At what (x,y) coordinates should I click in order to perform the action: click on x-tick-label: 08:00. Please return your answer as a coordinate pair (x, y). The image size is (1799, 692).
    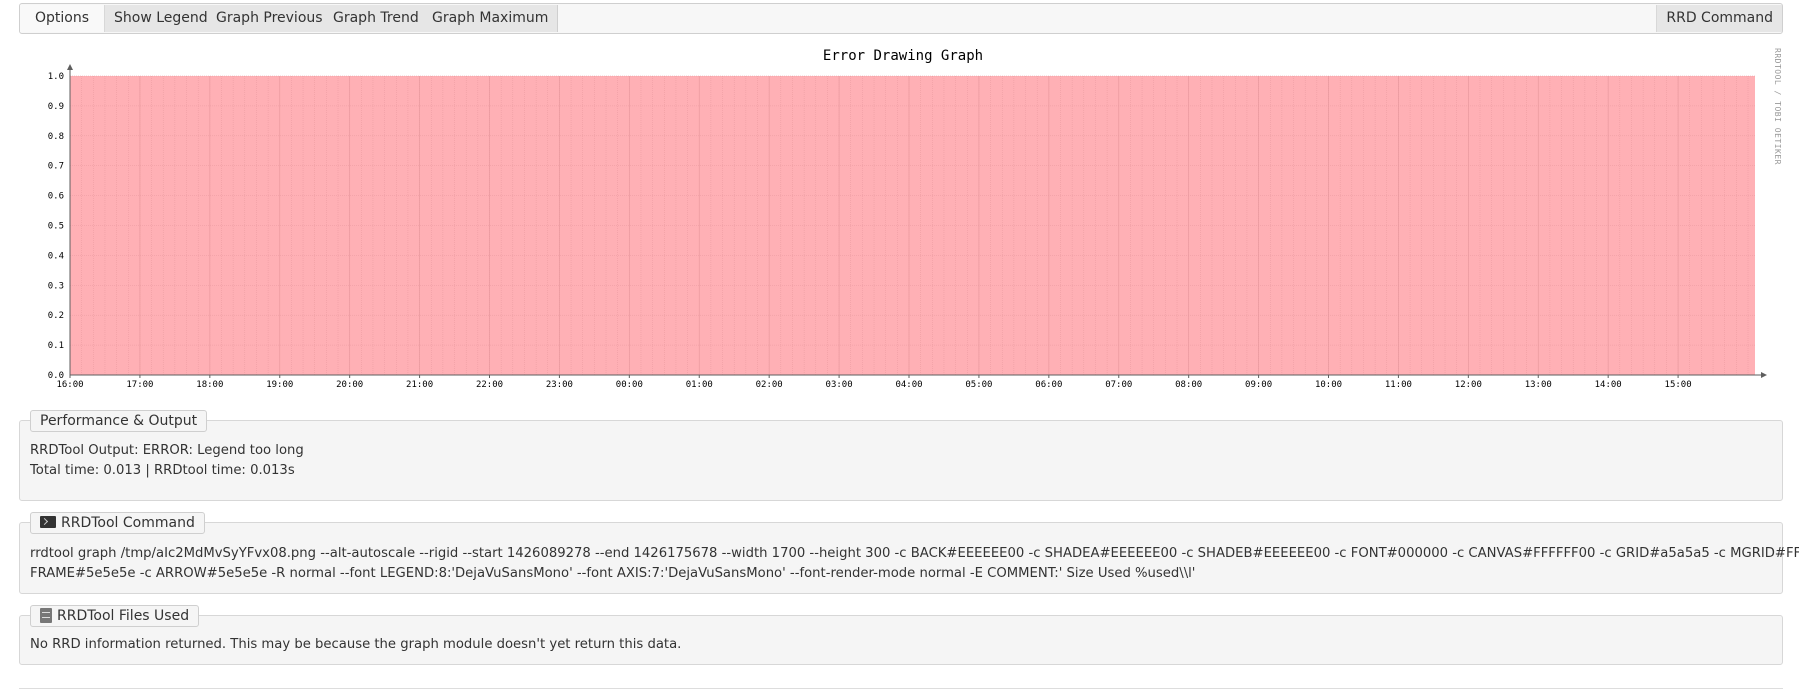
    Looking at the image, I should click on (1188, 385).